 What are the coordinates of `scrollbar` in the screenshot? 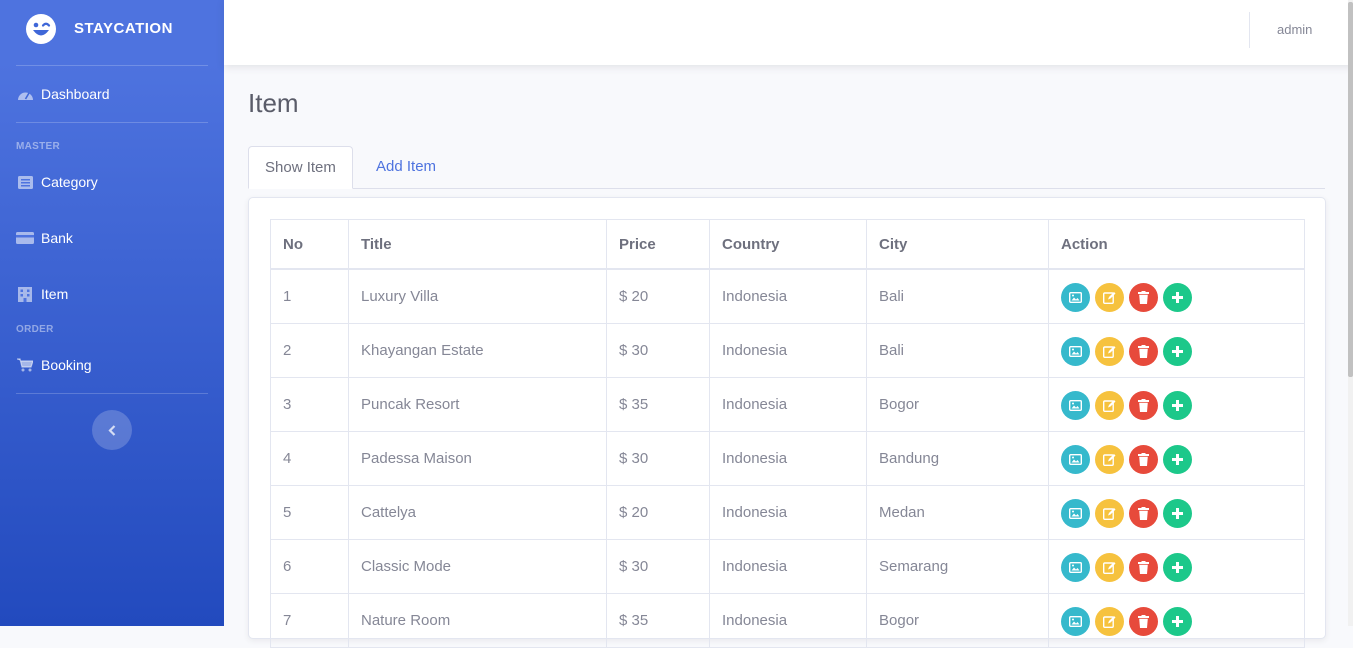 It's located at (1350, 313).